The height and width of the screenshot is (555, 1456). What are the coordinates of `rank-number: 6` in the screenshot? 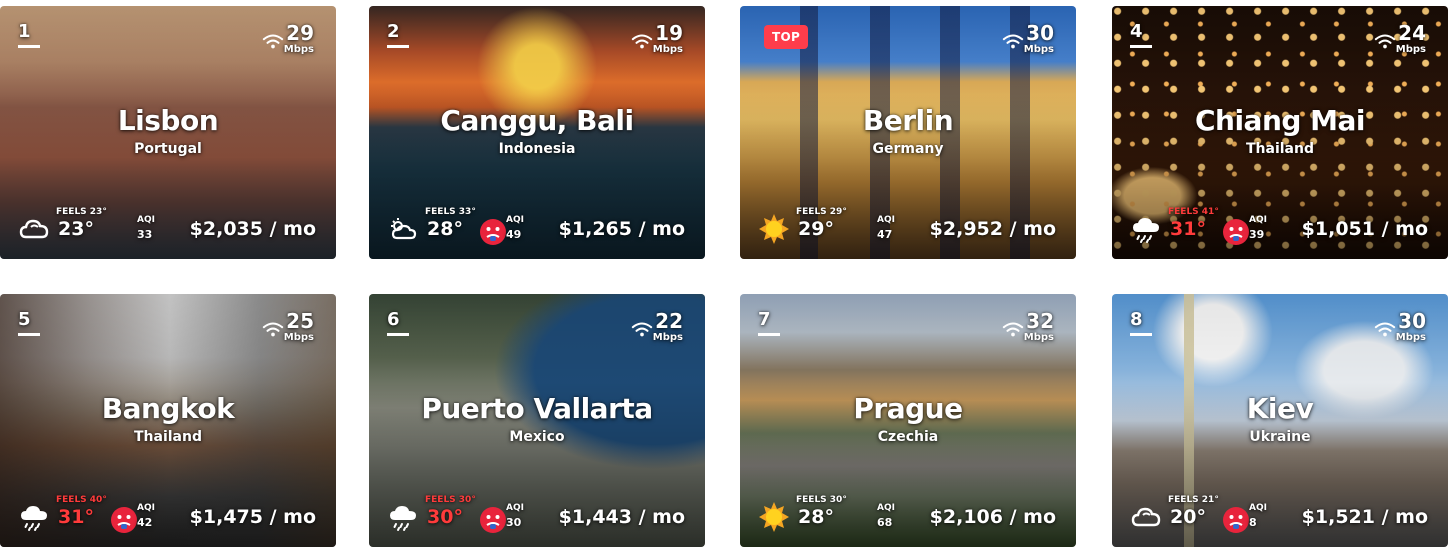 It's located at (398, 323).